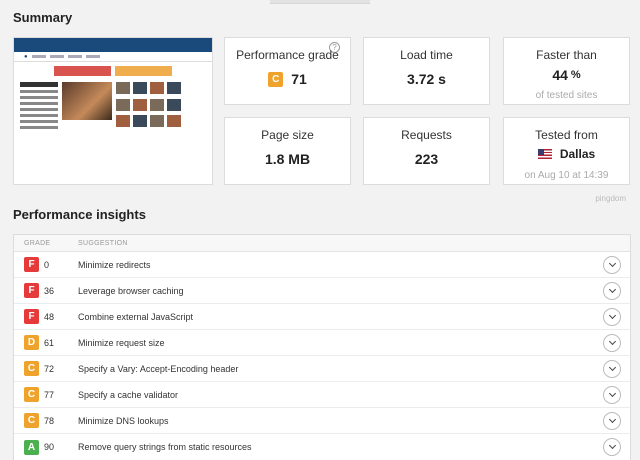  I want to click on insight-suggestion: Combine external JavaScript, so click(136, 316).